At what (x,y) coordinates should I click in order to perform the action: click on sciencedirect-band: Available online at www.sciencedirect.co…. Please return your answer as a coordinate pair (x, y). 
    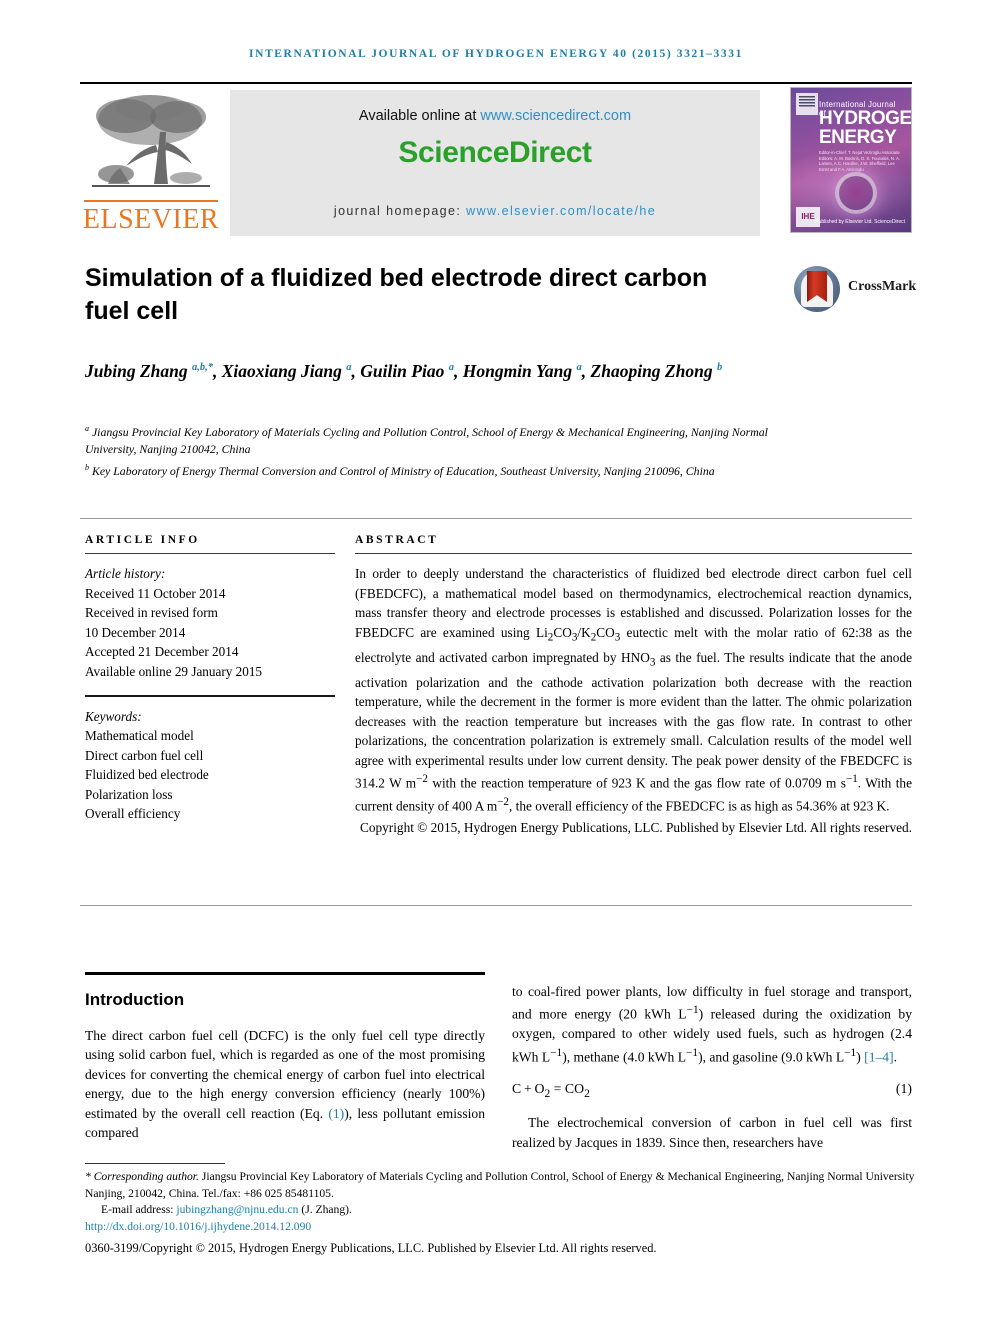
    Looking at the image, I should click on (495, 163).